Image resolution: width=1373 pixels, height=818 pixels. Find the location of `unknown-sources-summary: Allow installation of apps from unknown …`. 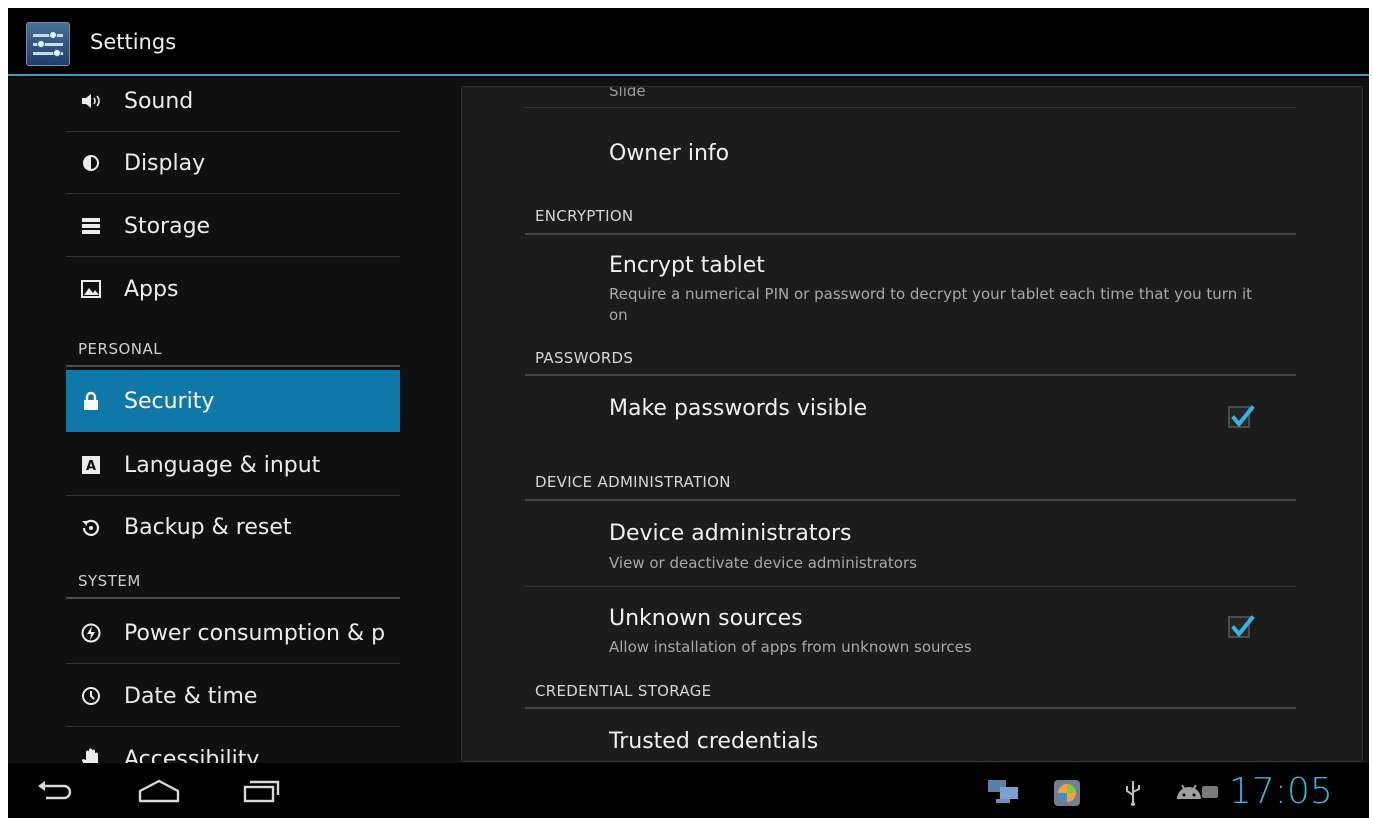

unknown-sources-summary: Allow installation of apps from unknown … is located at coordinates (790, 647).